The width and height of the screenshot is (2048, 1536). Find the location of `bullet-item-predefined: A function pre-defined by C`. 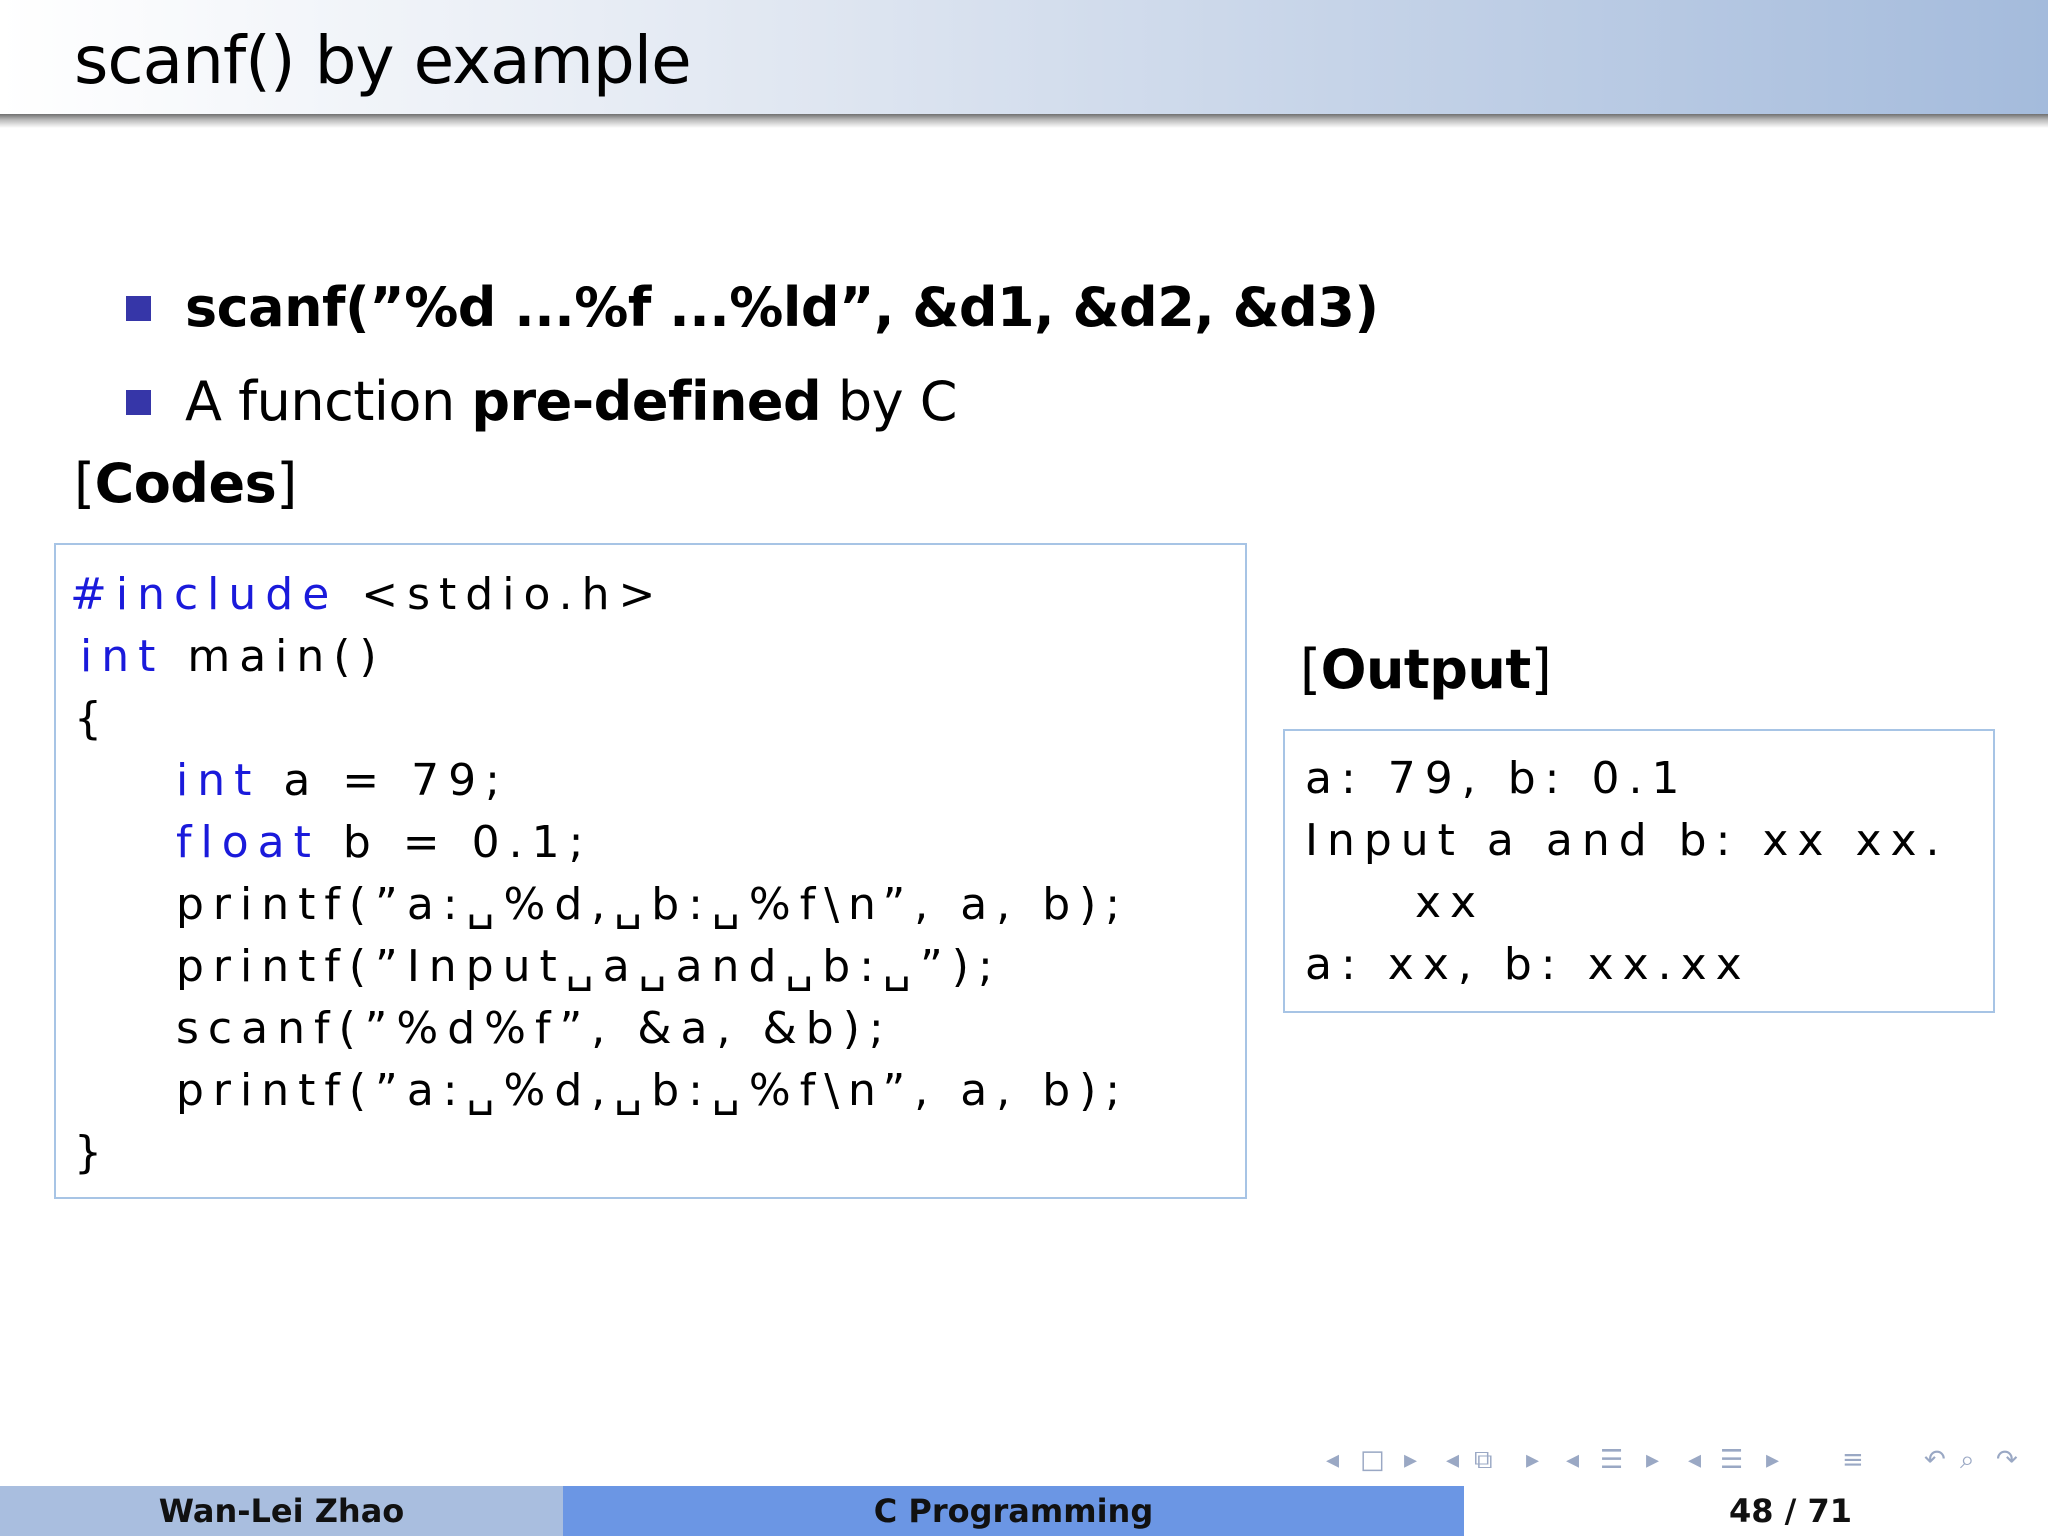

bullet-item-predefined: A function pre-defined by C is located at coordinates (541, 402).